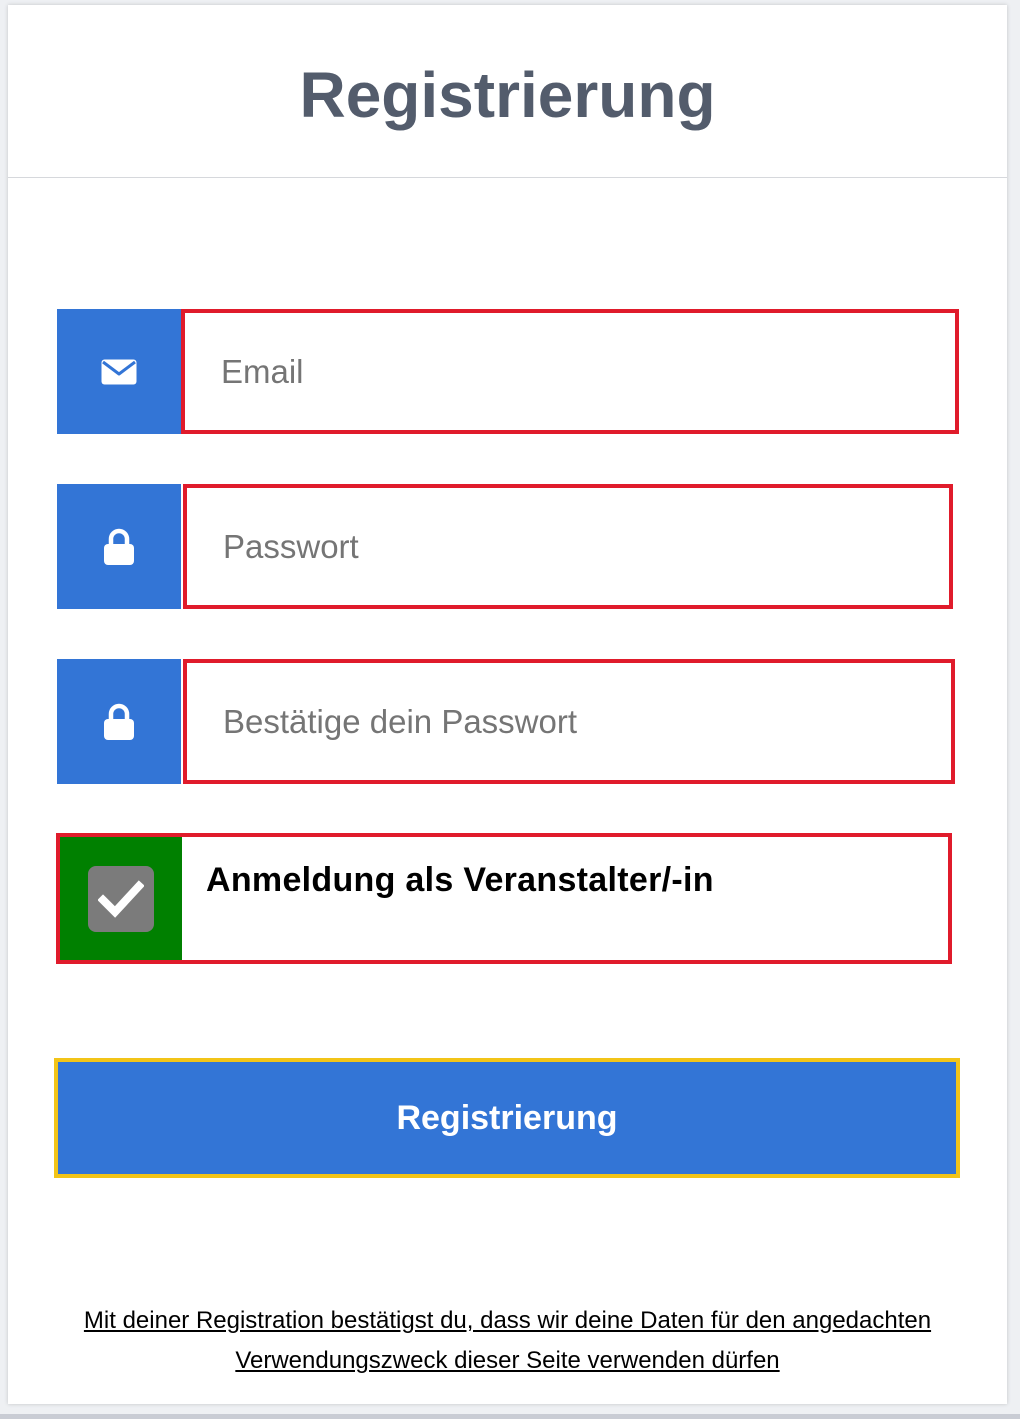 The height and width of the screenshot is (1419, 1020). I want to click on organizer-checkbox-area, so click(121, 898).